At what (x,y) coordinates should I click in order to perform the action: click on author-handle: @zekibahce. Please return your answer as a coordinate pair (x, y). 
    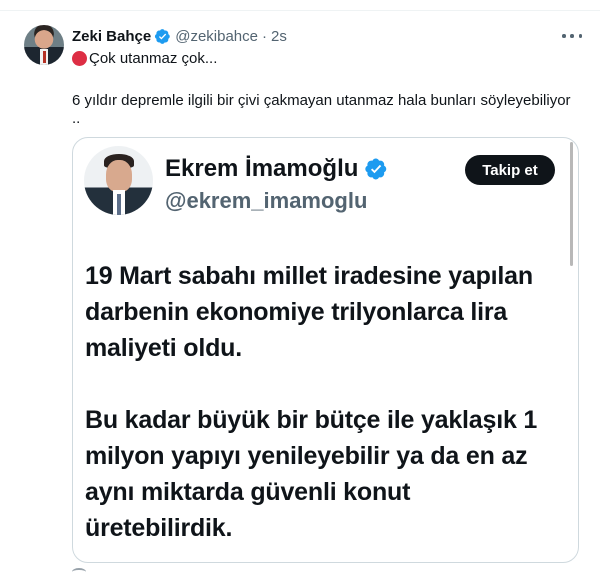
    Looking at the image, I should click on (216, 36).